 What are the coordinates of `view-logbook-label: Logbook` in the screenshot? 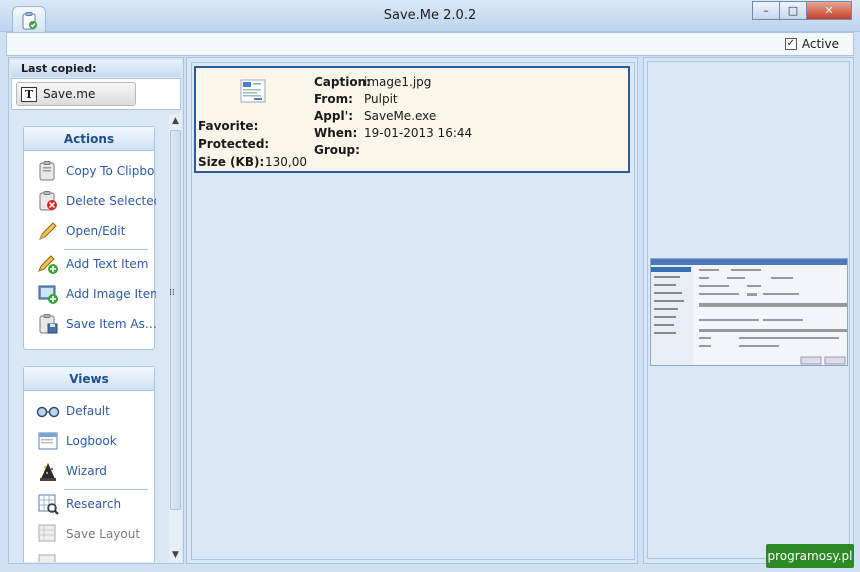 It's located at (91, 441).